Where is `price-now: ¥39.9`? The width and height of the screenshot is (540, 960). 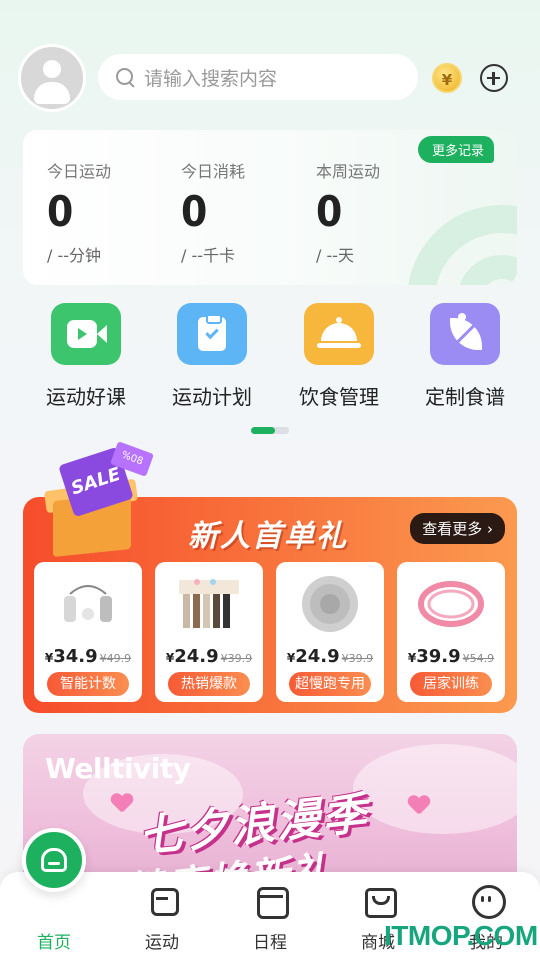
price-now: ¥39.9 is located at coordinates (434, 656).